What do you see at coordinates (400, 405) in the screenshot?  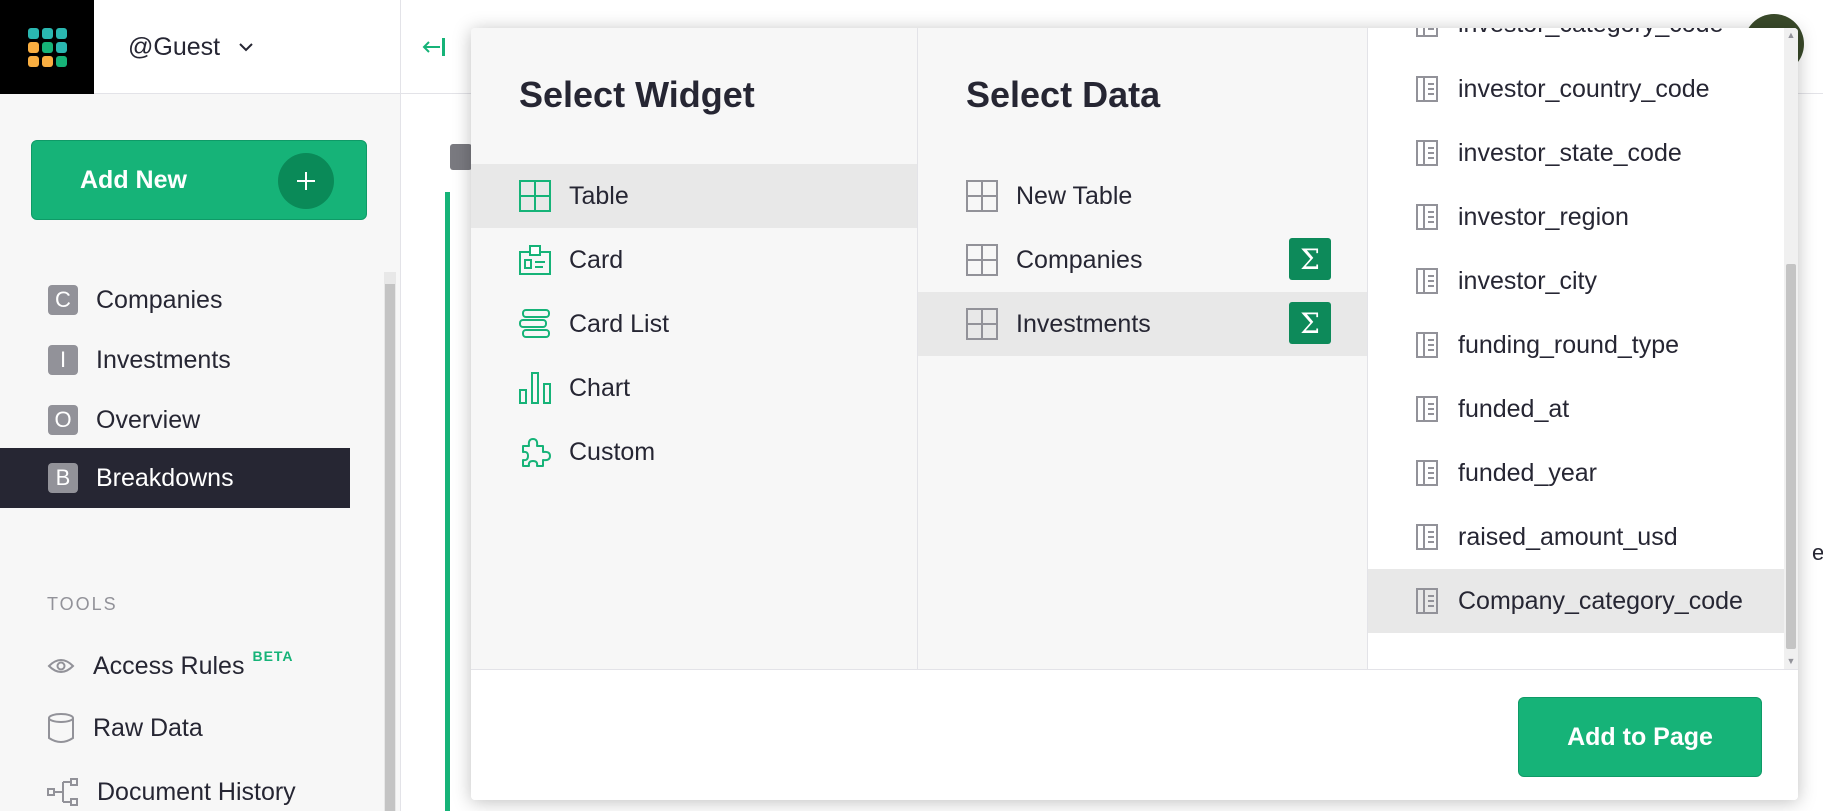 I see `panel-divider` at bounding box center [400, 405].